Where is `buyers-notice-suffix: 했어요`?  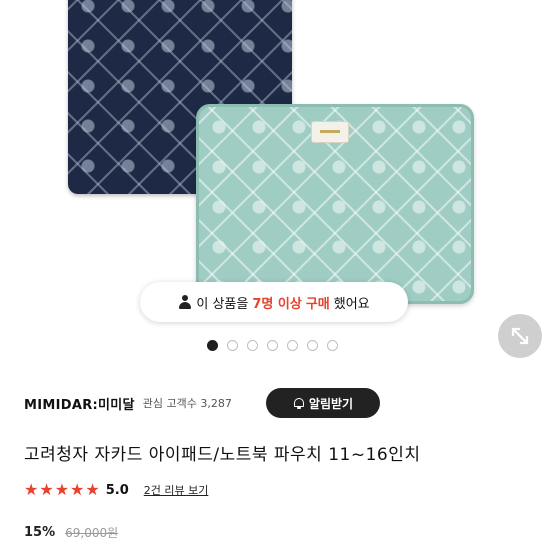
buyers-notice-suffix: 했어요 is located at coordinates (351, 304).